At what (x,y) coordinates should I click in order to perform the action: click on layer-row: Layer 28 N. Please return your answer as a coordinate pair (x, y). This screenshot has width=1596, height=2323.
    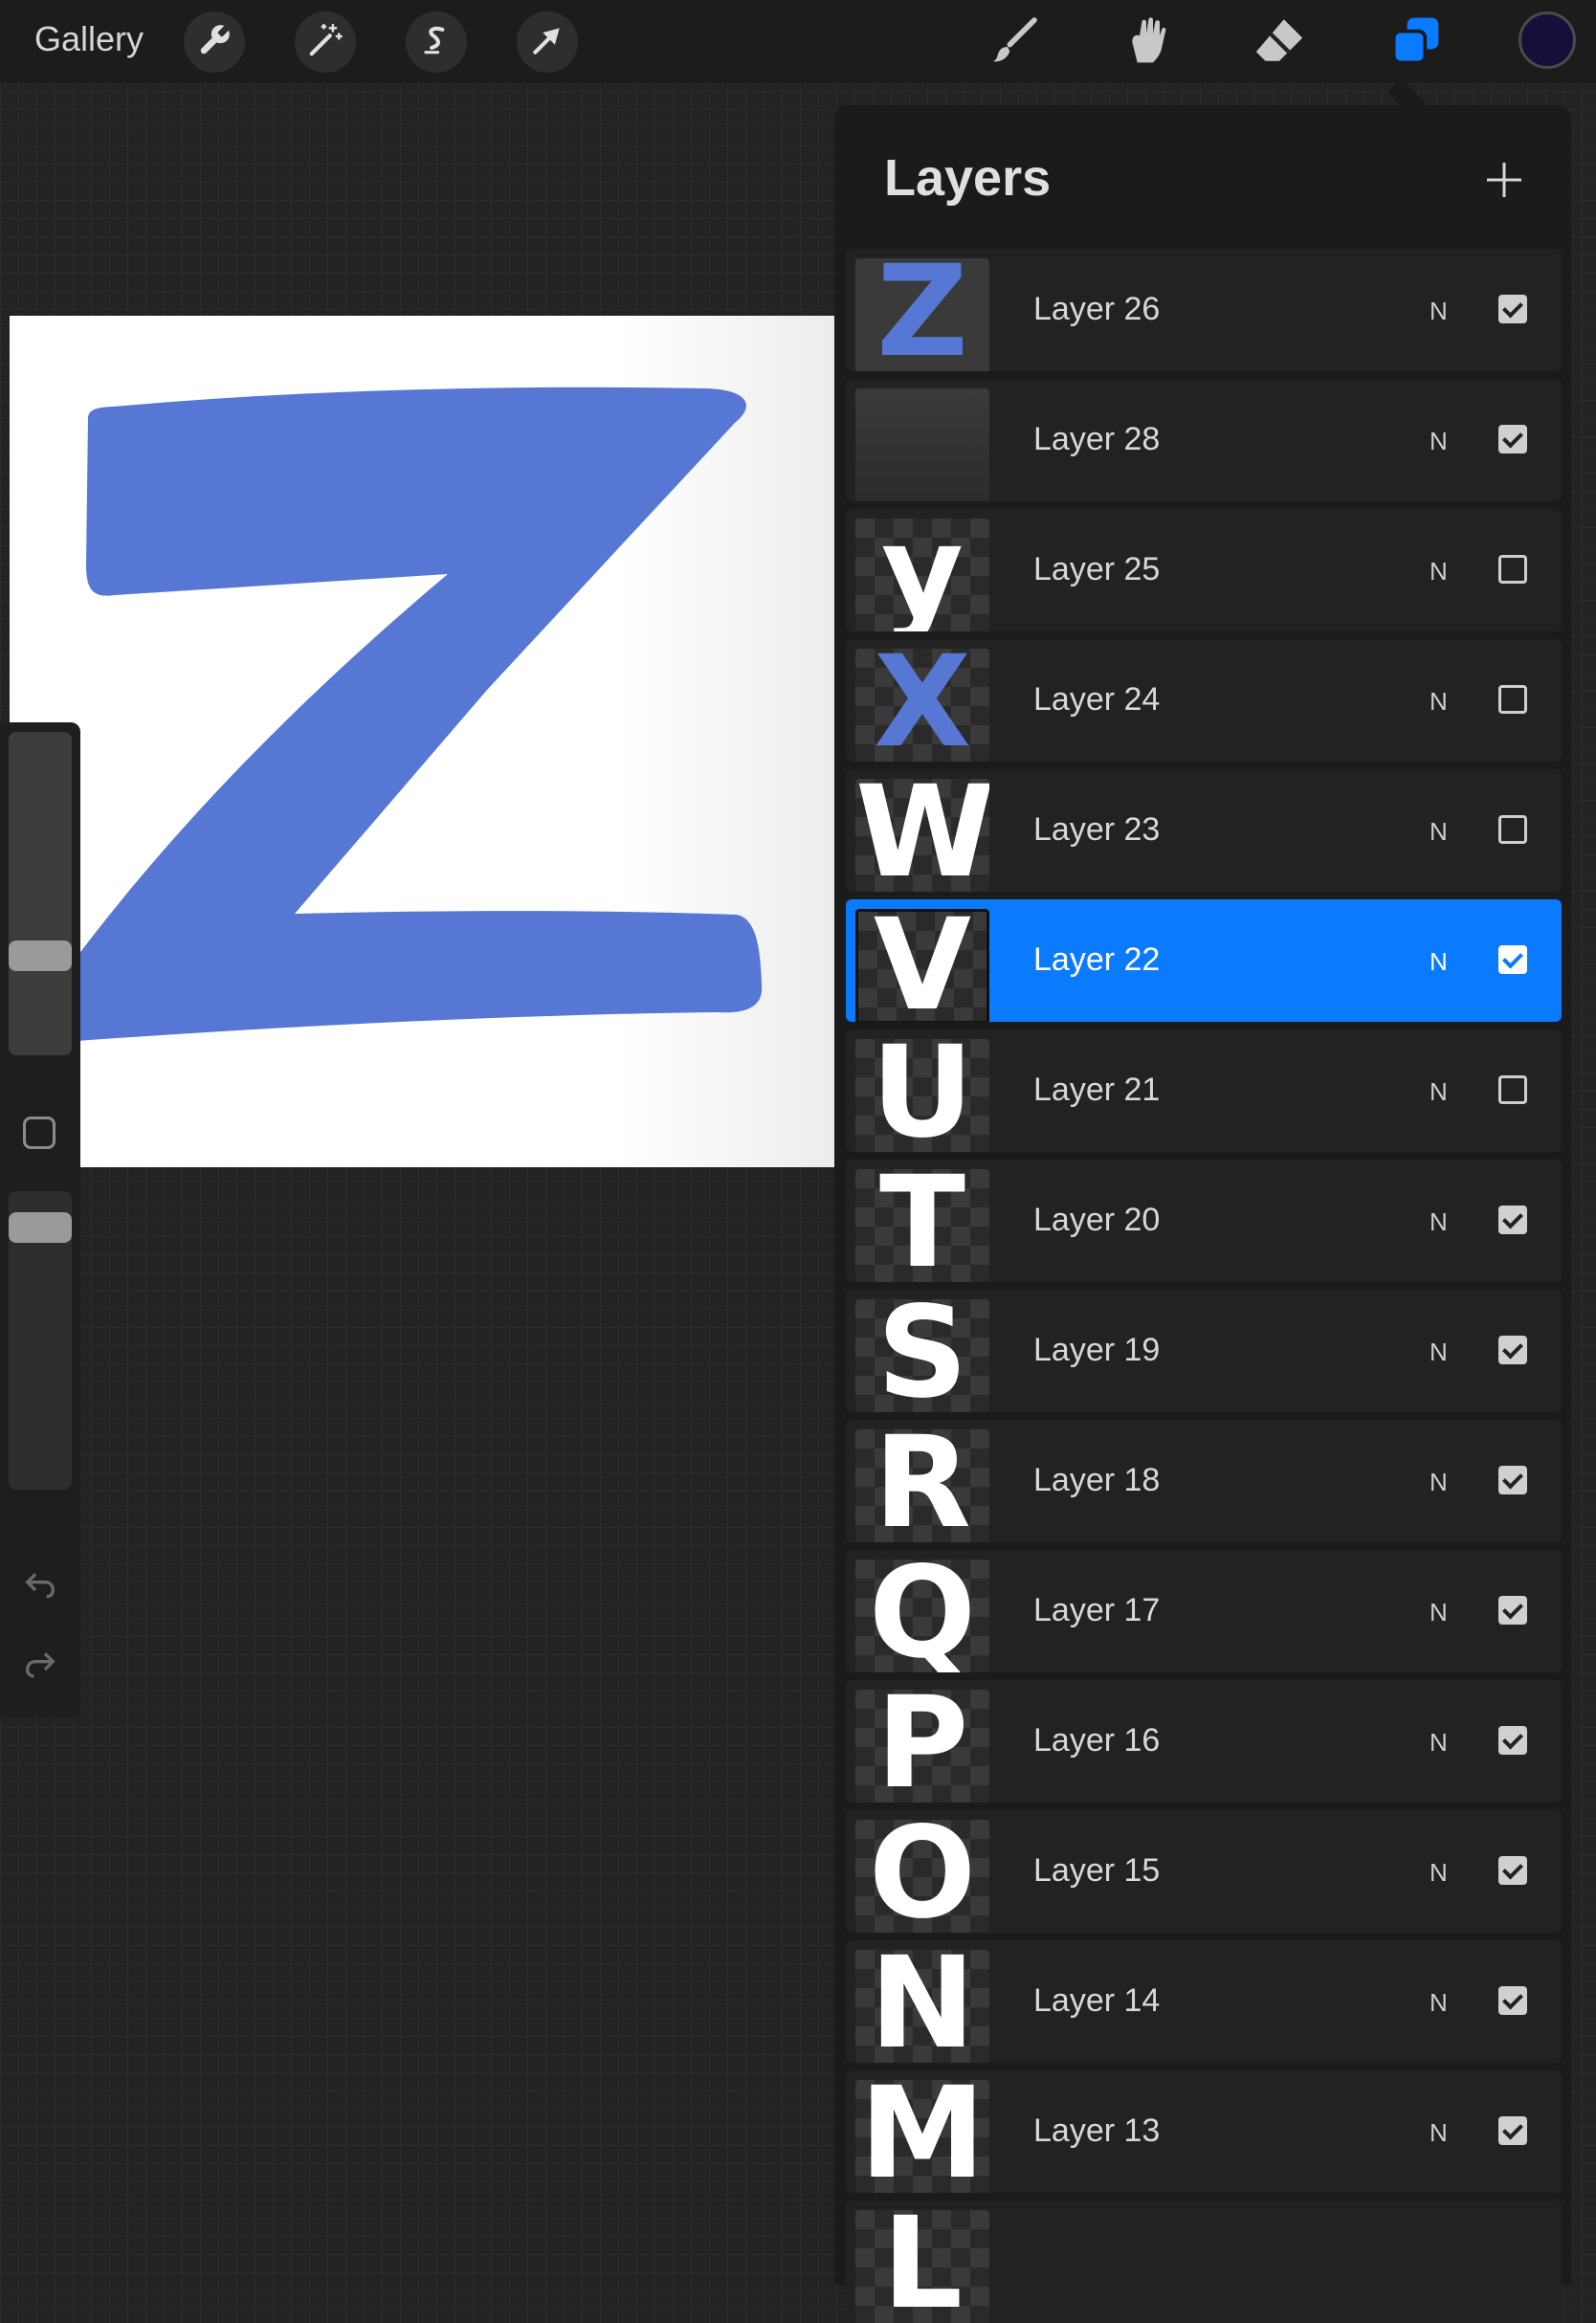
    Looking at the image, I should click on (1204, 440).